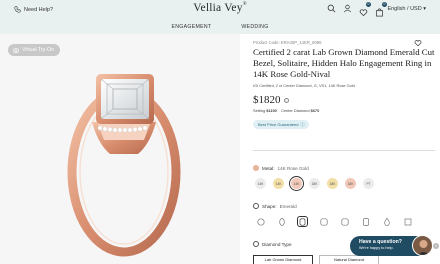 This screenshot has width=440, height=264. I want to click on diamond-type-options: Lab Grown Diamond Natural Diamond, so click(316, 259).